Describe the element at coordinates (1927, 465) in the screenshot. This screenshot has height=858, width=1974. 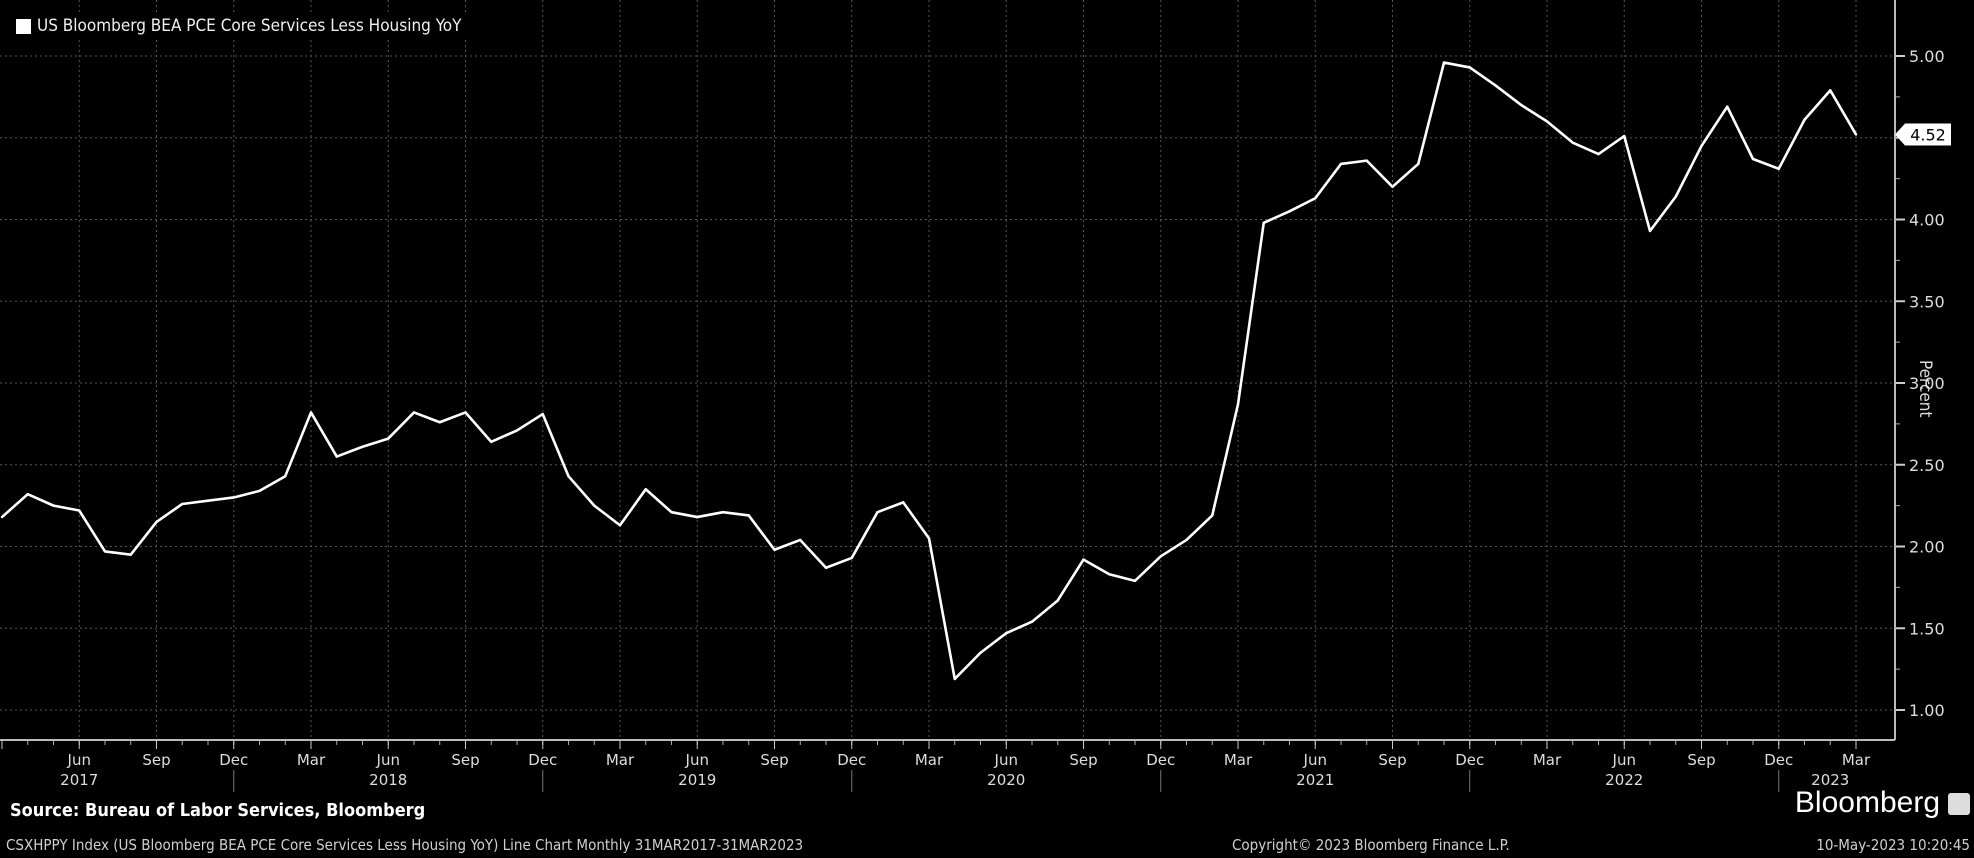
I see `y-tick-label: 2.50` at that location.